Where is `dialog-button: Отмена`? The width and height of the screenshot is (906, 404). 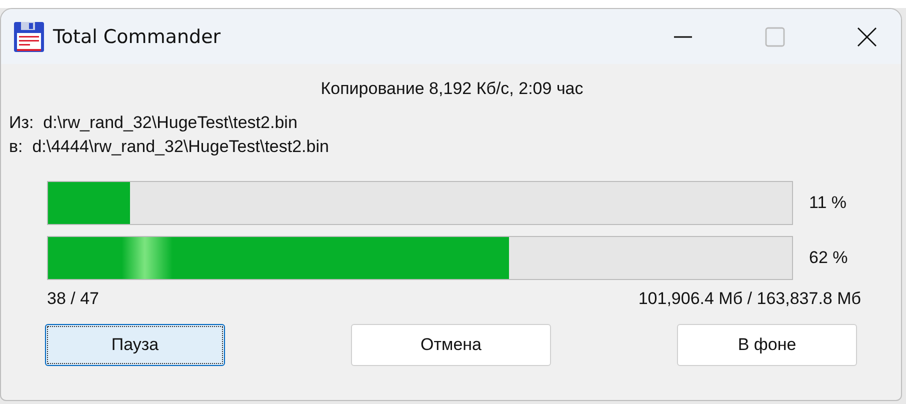 dialog-button: Отмена is located at coordinates (451, 345).